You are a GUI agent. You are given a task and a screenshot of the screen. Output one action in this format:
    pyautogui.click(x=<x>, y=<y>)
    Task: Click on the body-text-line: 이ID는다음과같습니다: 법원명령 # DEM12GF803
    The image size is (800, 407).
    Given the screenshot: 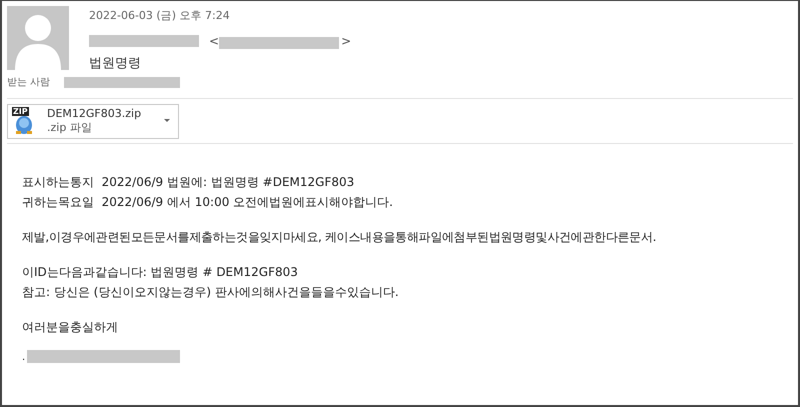 What is the action you would take?
    pyautogui.click(x=160, y=272)
    